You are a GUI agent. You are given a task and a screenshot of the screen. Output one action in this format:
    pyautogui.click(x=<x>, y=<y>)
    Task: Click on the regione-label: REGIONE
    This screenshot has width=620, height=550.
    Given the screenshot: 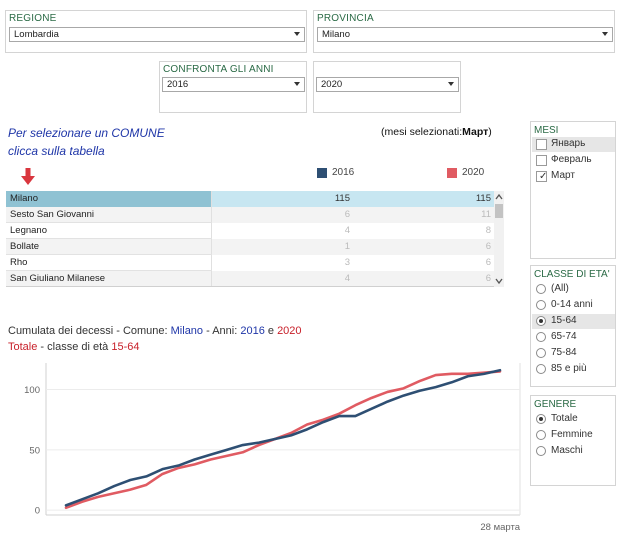 What is the action you would take?
    pyautogui.click(x=33, y=18)
    